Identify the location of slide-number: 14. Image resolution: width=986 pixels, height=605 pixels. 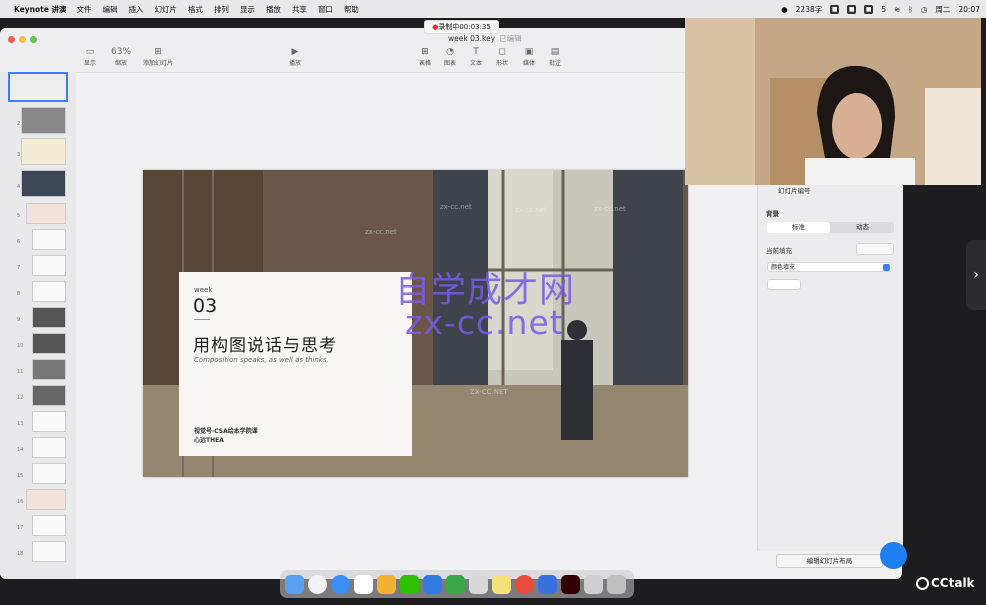
(20, 450).